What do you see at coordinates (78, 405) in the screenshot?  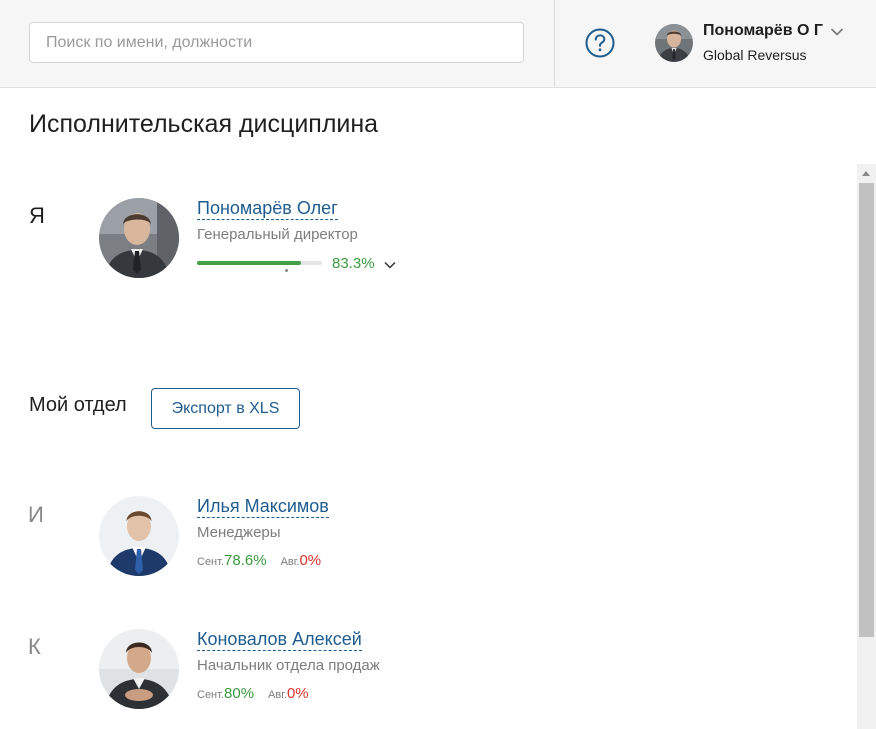 I see `section-title: Мой отдел` at bounding box center [78, 405].